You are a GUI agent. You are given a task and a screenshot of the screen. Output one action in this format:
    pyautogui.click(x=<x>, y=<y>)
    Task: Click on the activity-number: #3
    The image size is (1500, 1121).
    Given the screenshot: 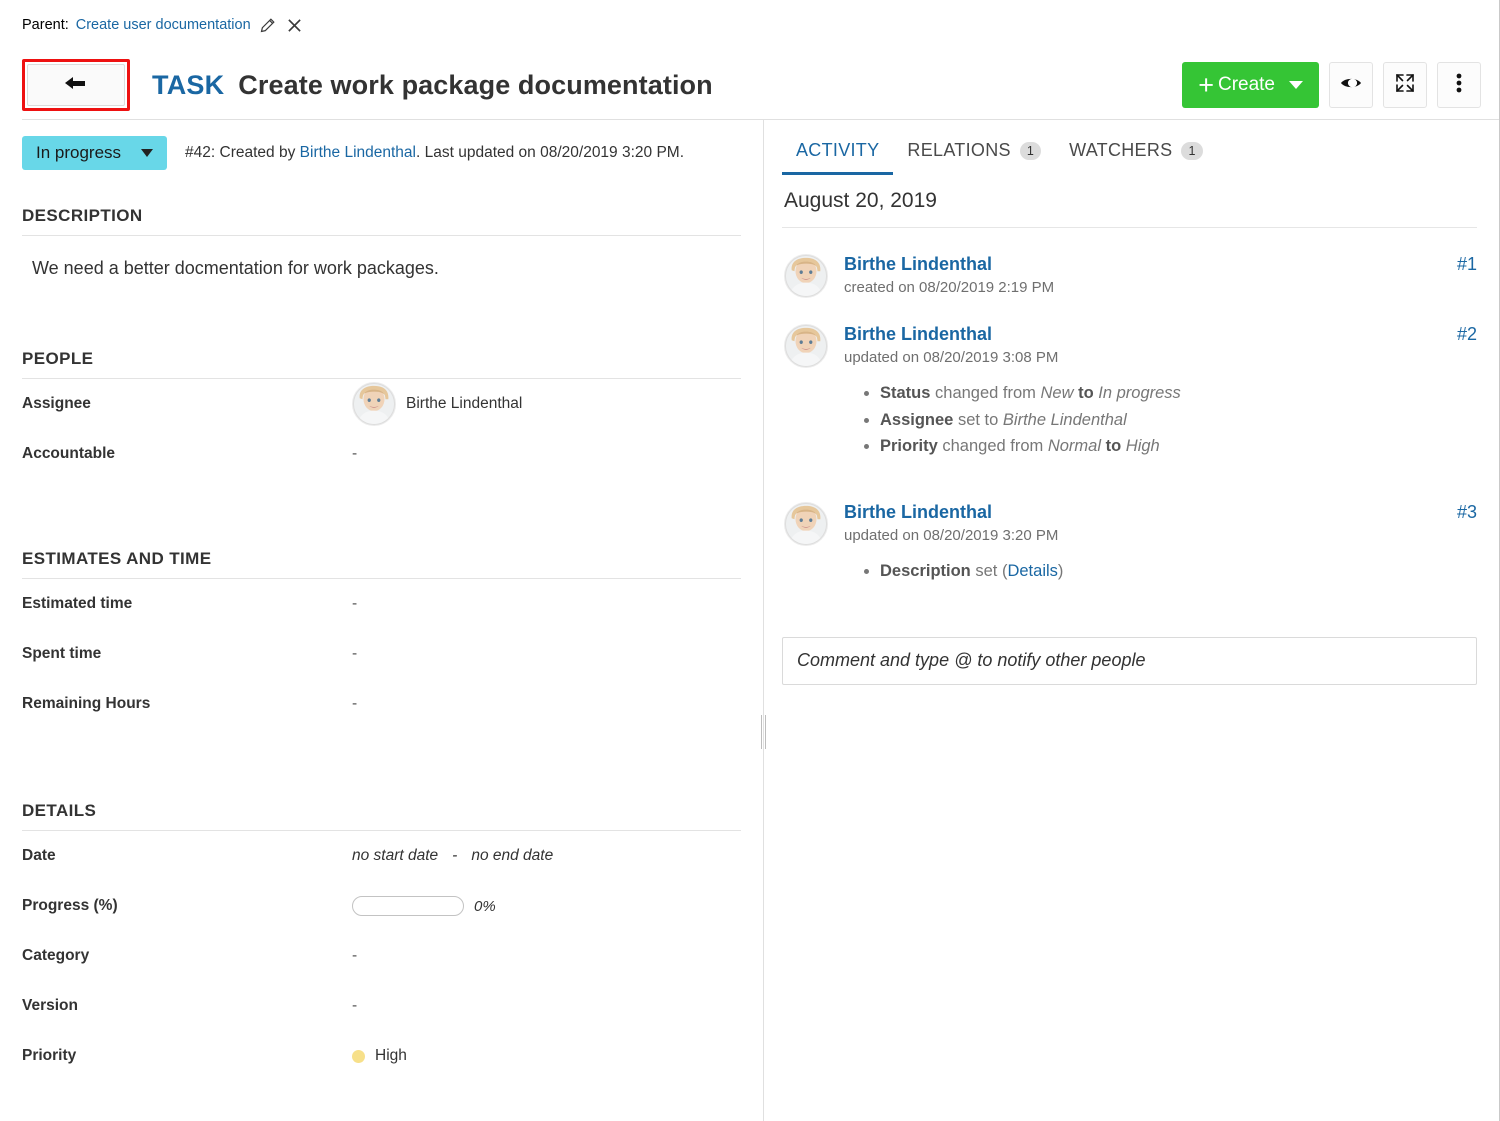 What is the action you would take?
    pyautogui.click(x=1467, y=512)
    